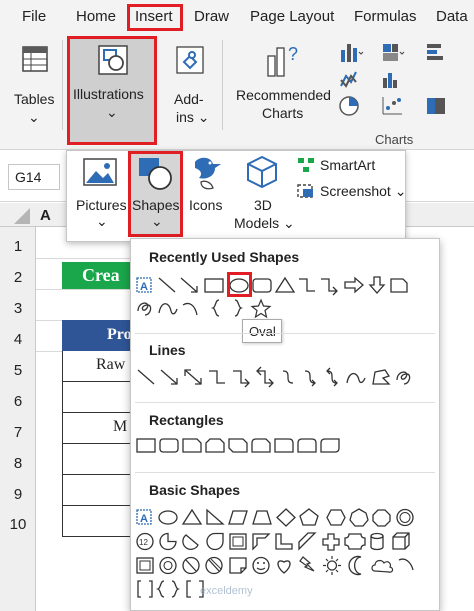 The width and height of the screenshot is (474, 611). What do you see at coordinates (155, 194) in the screenshot?
I see `shapes-button: Shapes ⌄` at bounding box center [155, 194].